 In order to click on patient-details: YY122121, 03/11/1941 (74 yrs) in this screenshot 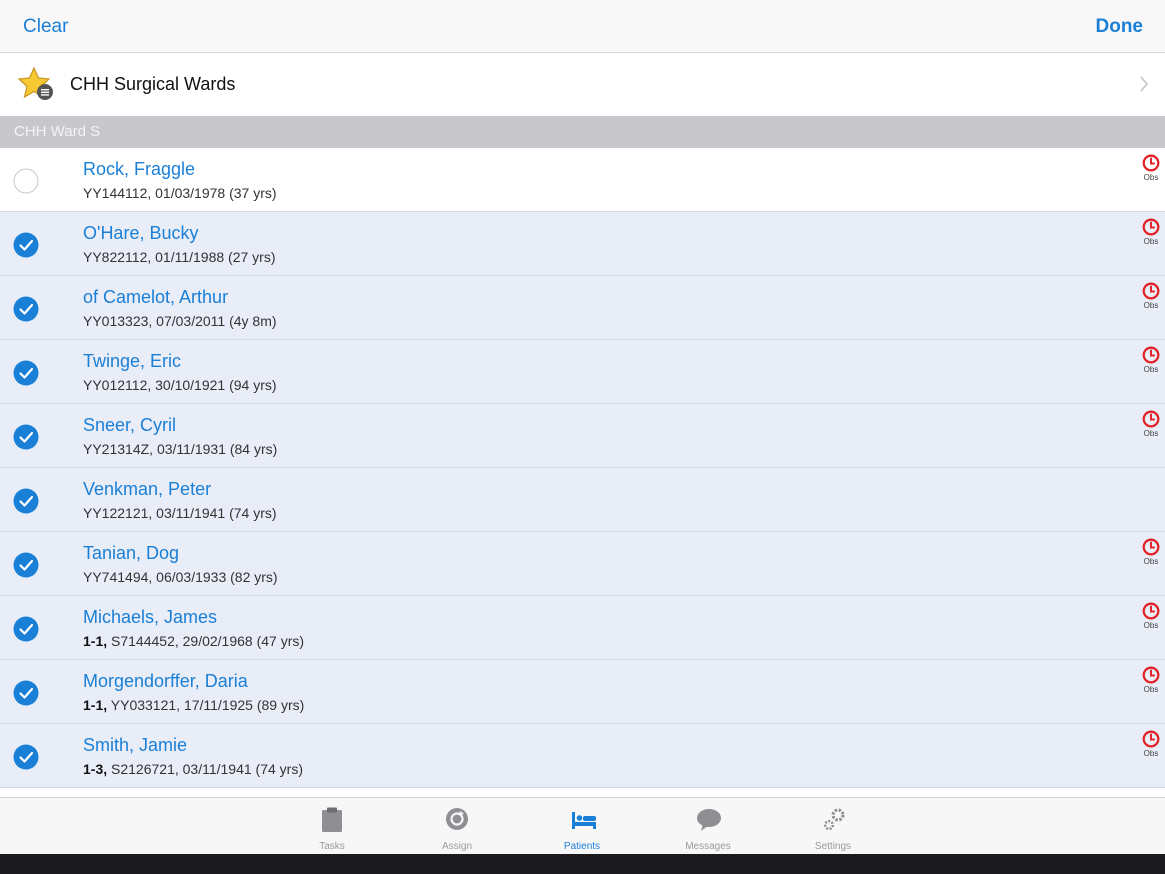, I will do `click(180, 513)`.